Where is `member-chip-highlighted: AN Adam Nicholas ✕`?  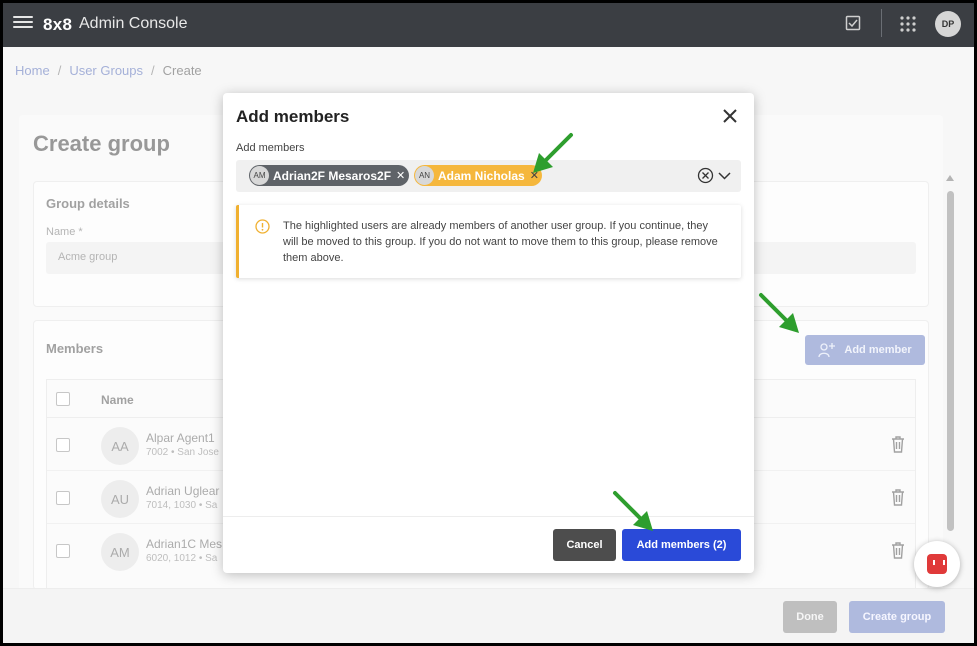
member-chip-highlighted: AN Adam Nicholas ✕ is located at coordinates (478, 175).